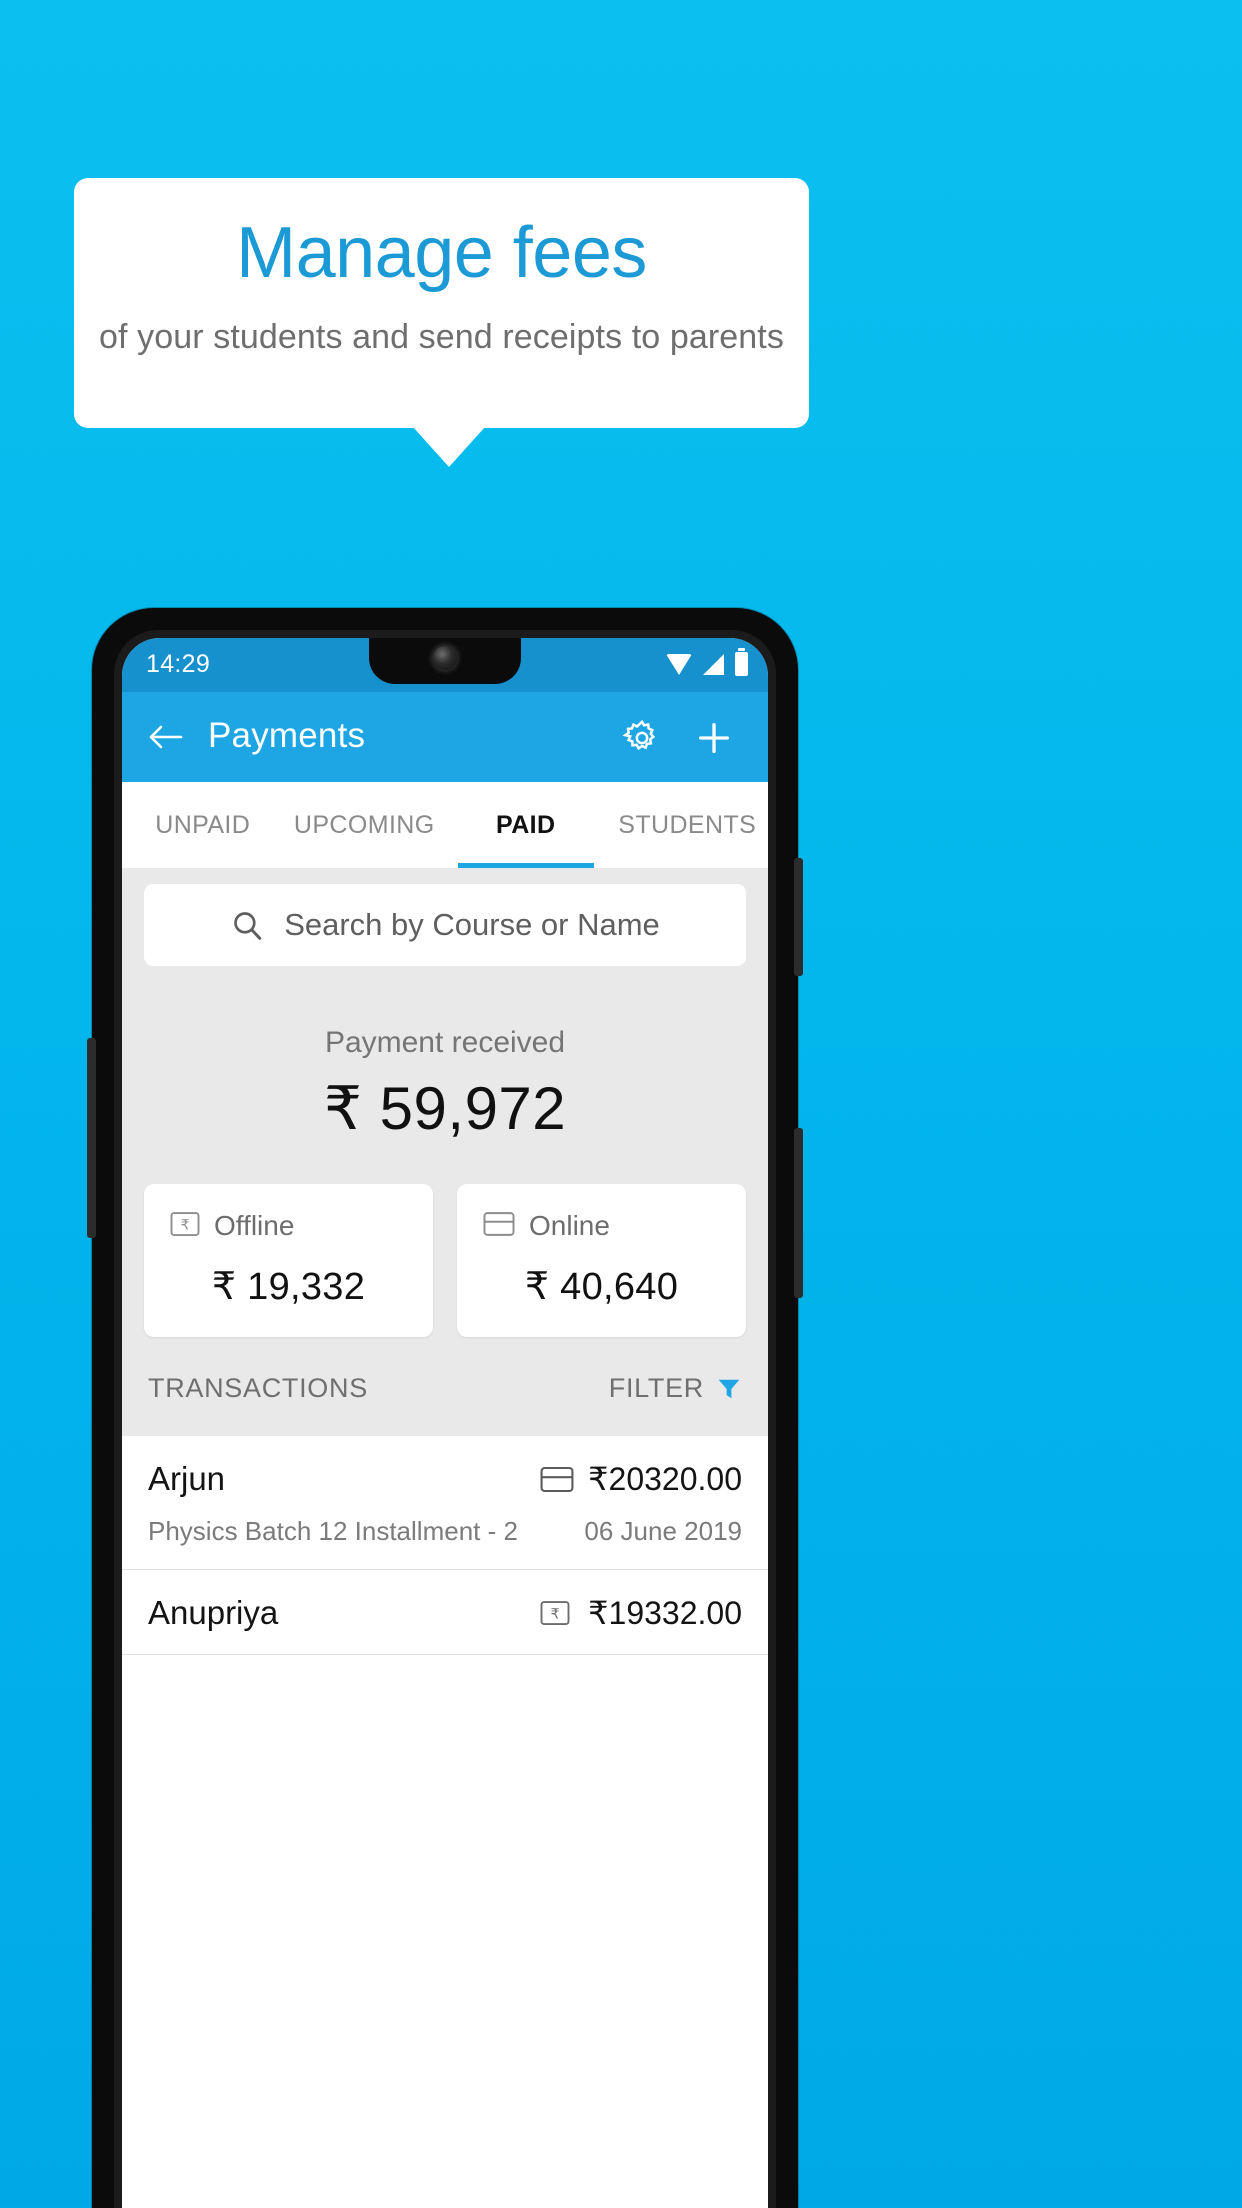 This screenshot has height=2208, width=1242. I want to click on transaction-date: 06 June 2019, so click(663, 1531).